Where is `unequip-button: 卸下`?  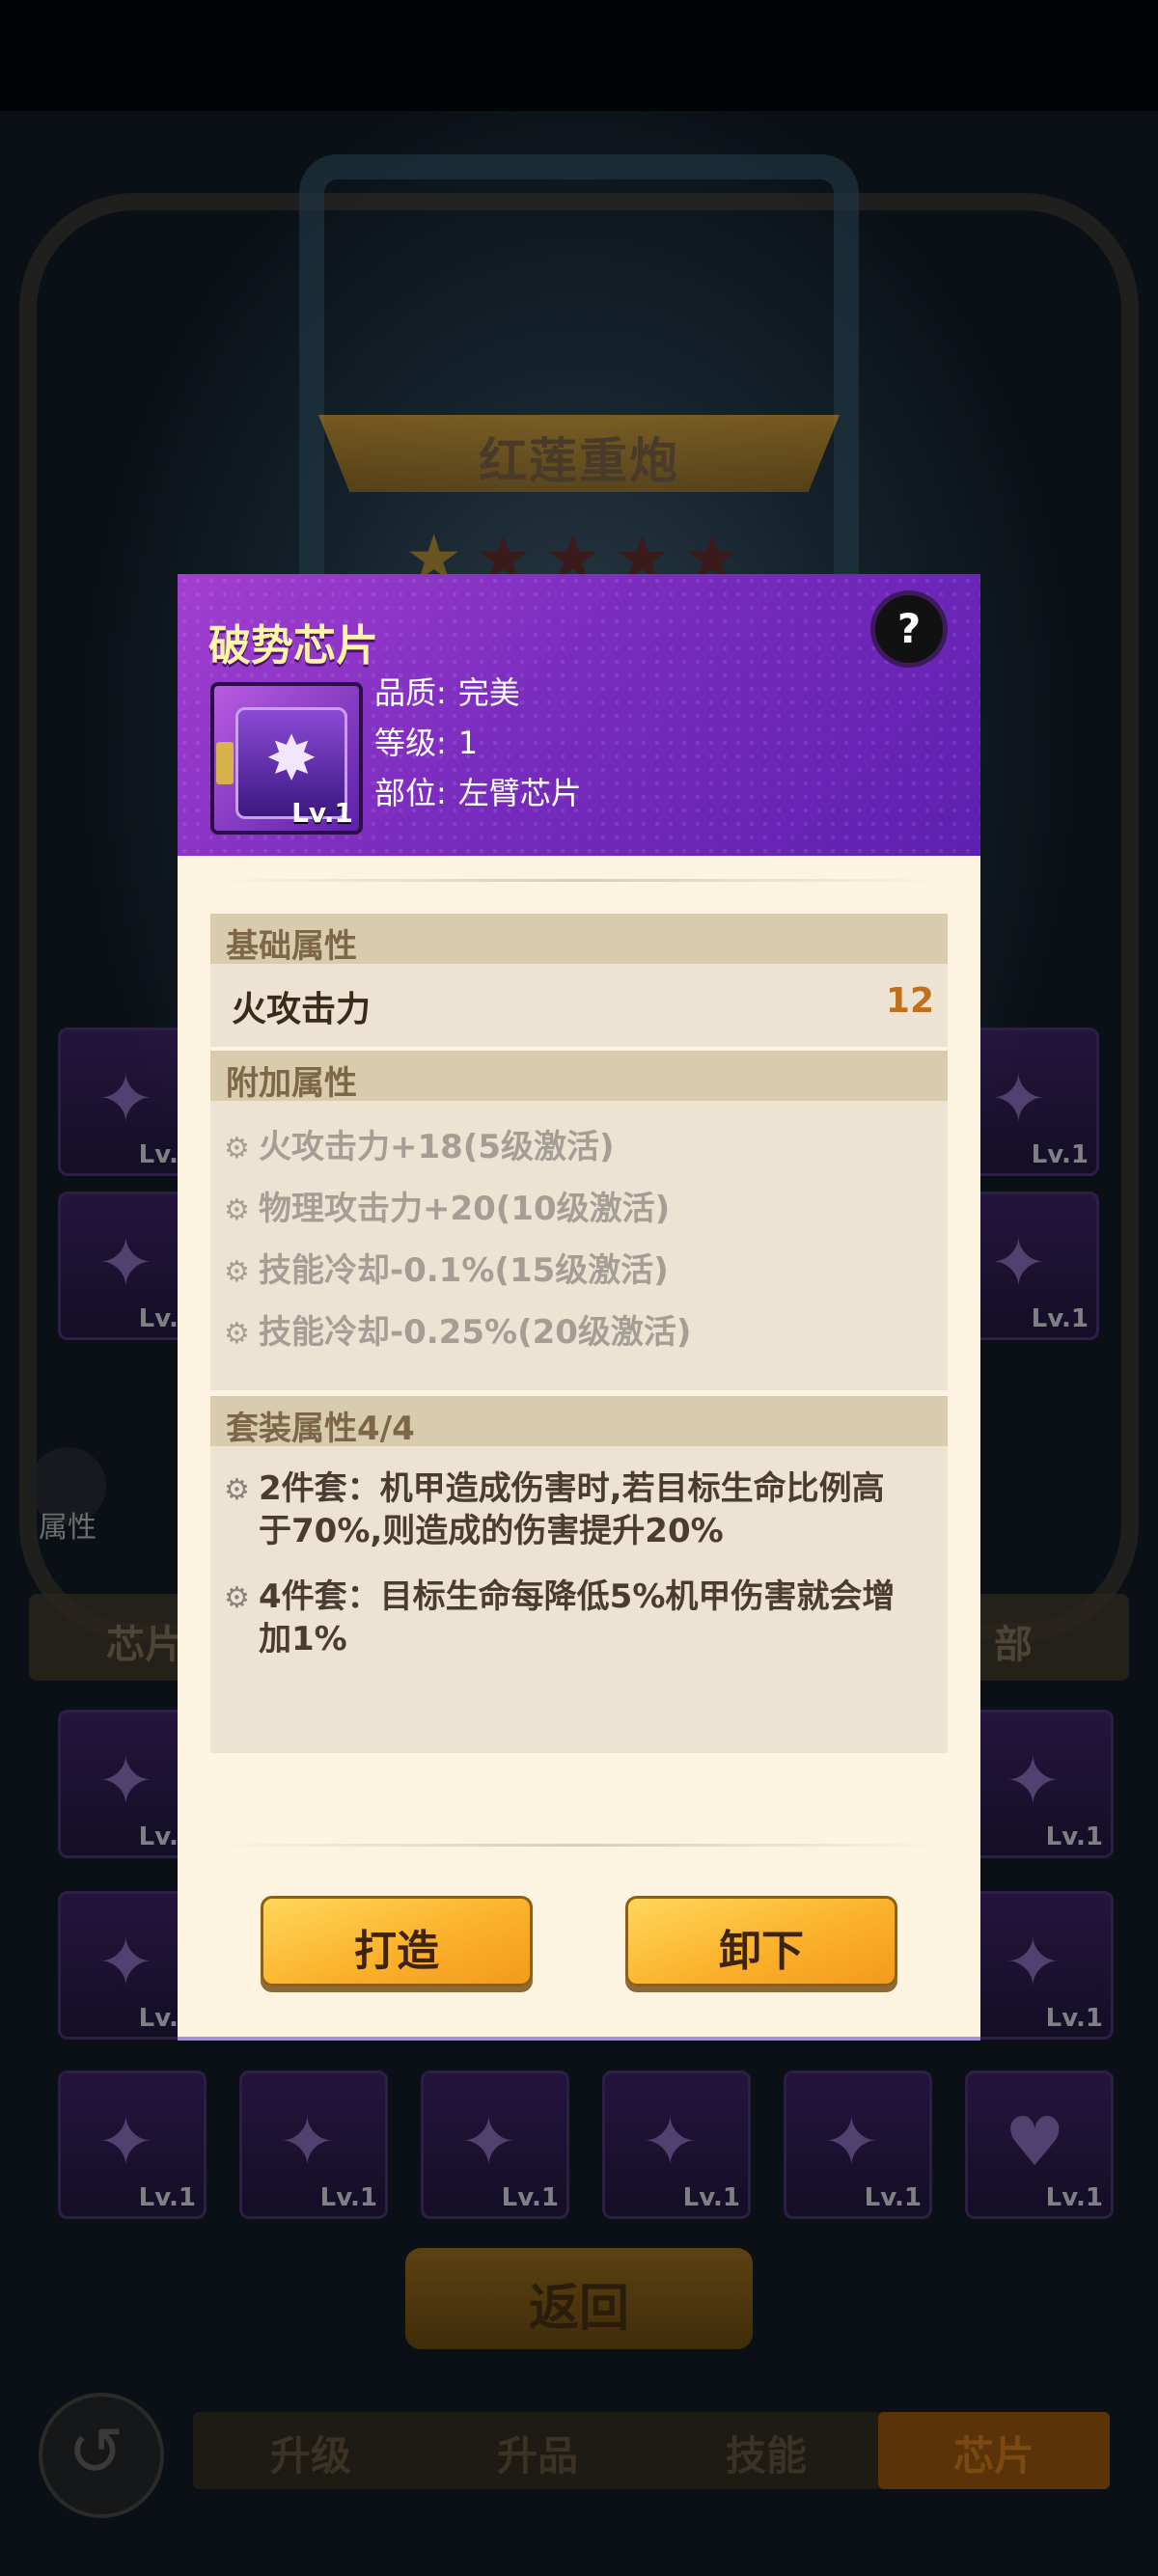 unequip-button: 卸下 is located at coordinates (761, 1942).